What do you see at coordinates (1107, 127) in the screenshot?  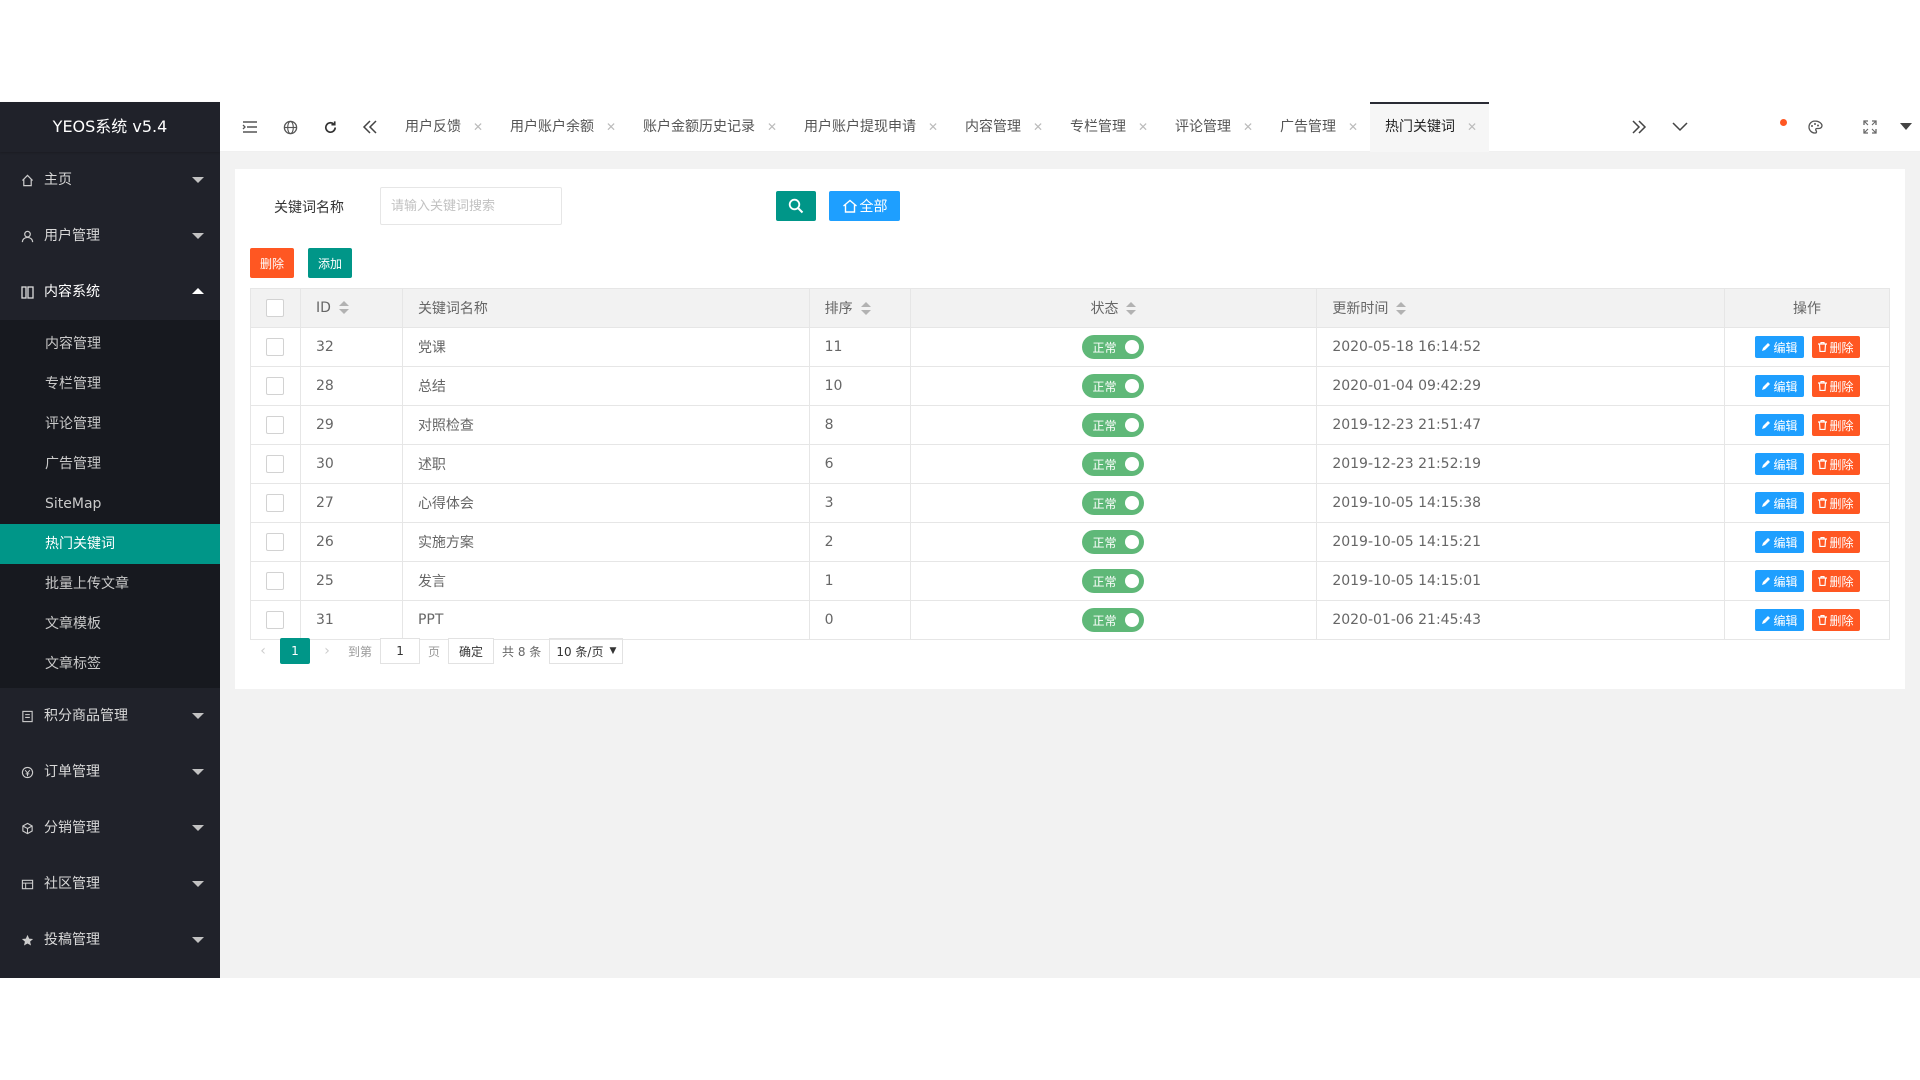 I see `page-tab: 专栏管理 ✕` at bounding box center [1107, 127].